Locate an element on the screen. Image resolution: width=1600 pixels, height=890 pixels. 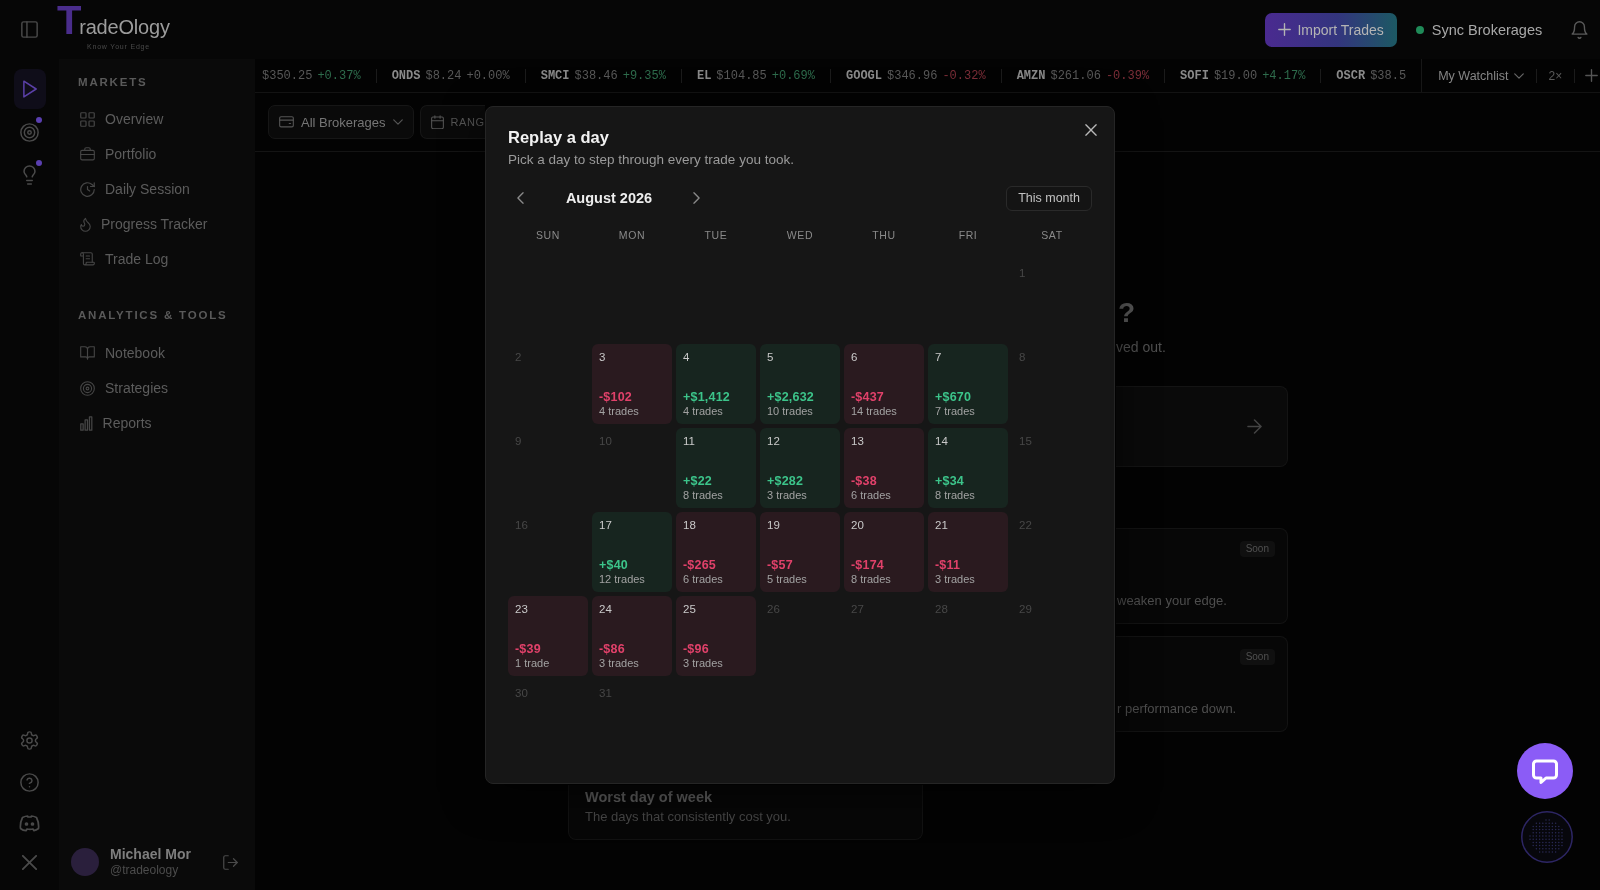
weekday-label: SAT is located at coordinates (1052, 235).